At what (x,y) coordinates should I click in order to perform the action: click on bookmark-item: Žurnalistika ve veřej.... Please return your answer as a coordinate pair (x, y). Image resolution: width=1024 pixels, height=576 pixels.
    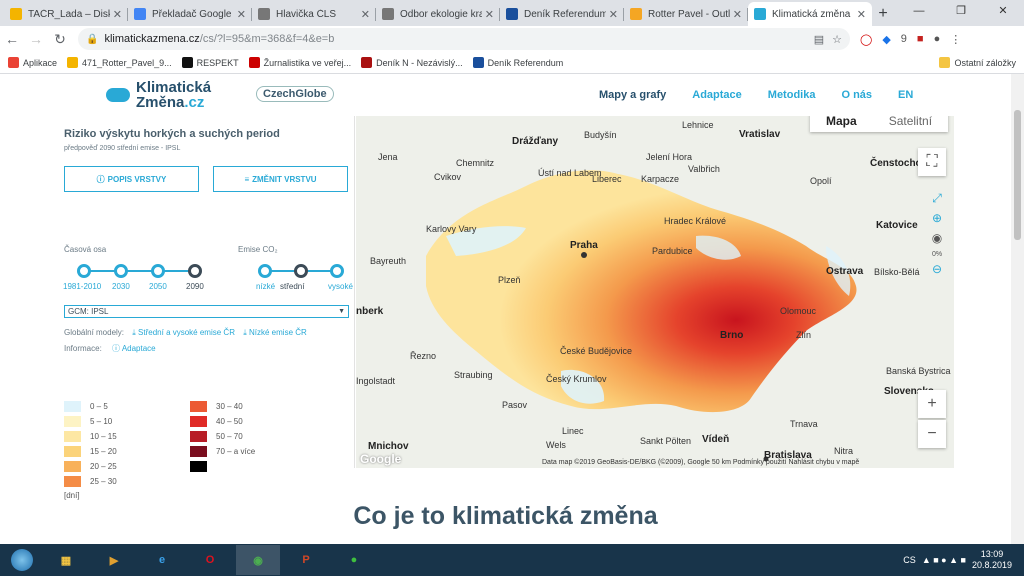
    Looking at the image, I should click on (299, 62).